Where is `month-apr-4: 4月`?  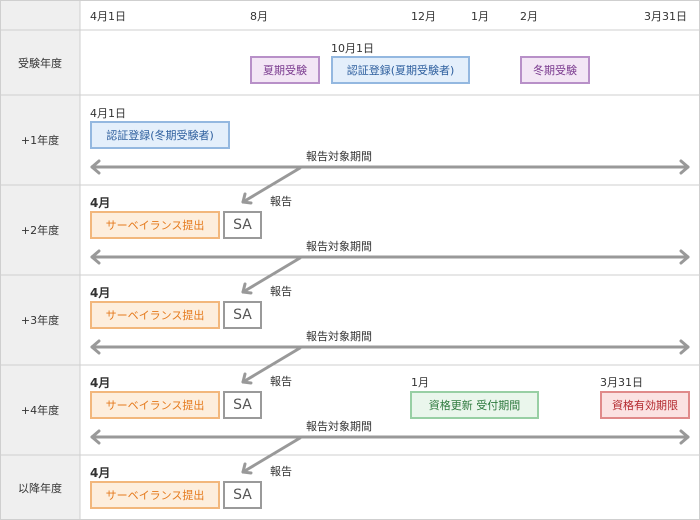
month-apr-4: 4月 is located at coordinates (100, 383).